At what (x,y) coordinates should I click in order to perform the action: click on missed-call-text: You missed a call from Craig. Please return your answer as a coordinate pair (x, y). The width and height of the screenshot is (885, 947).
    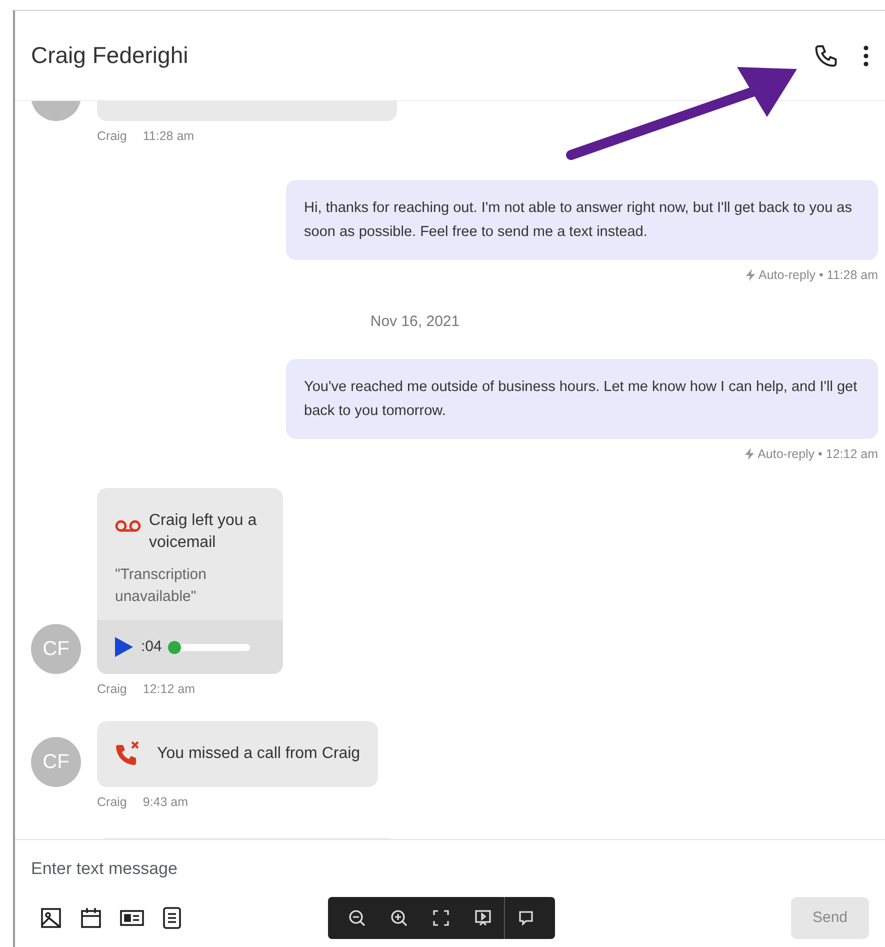
    Looking at the image, I should click on (258, 754).